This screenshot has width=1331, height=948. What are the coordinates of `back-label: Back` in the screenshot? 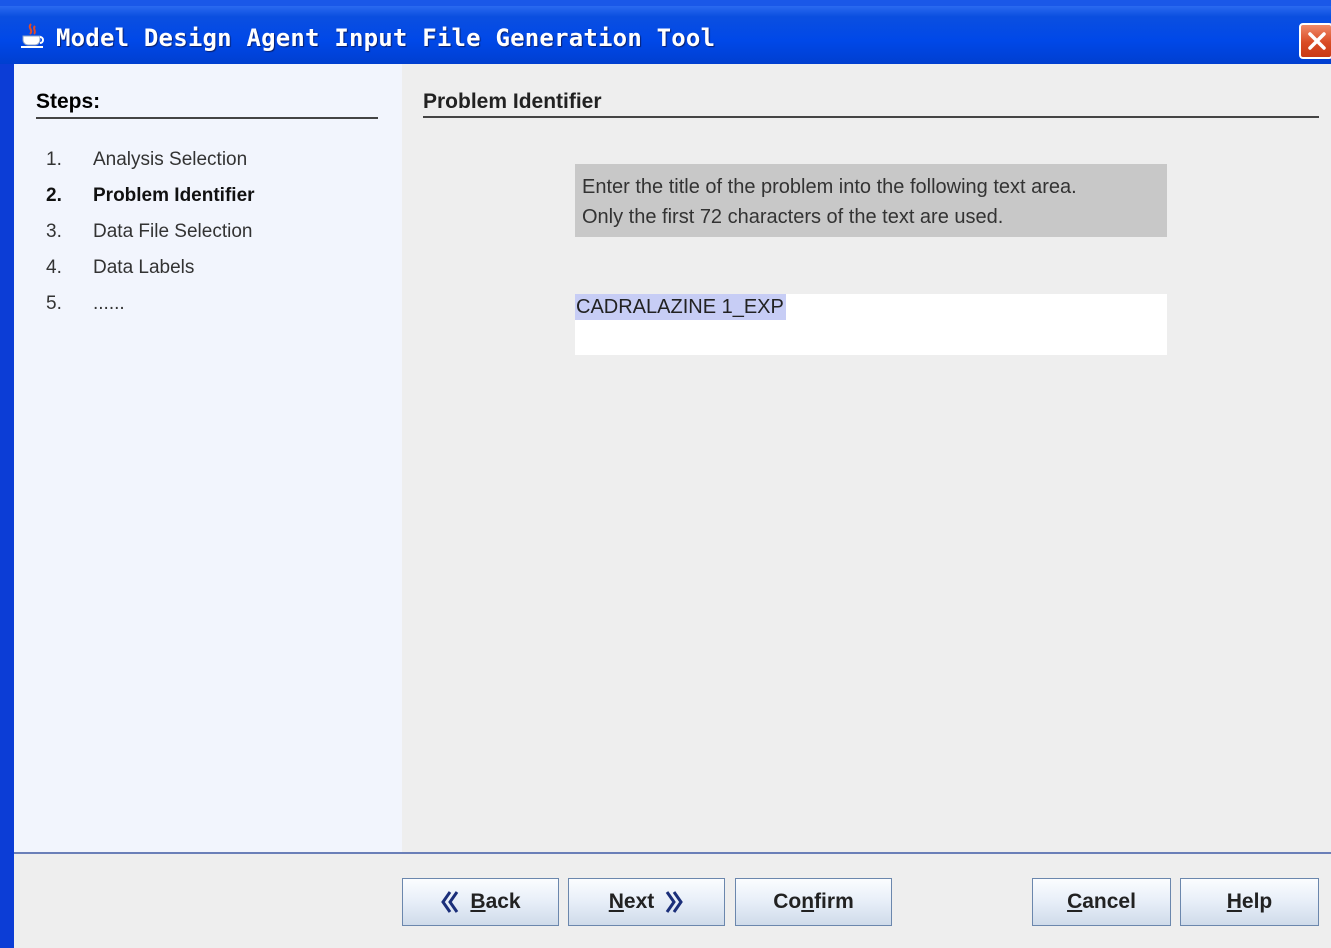 It's located at (495, 901).